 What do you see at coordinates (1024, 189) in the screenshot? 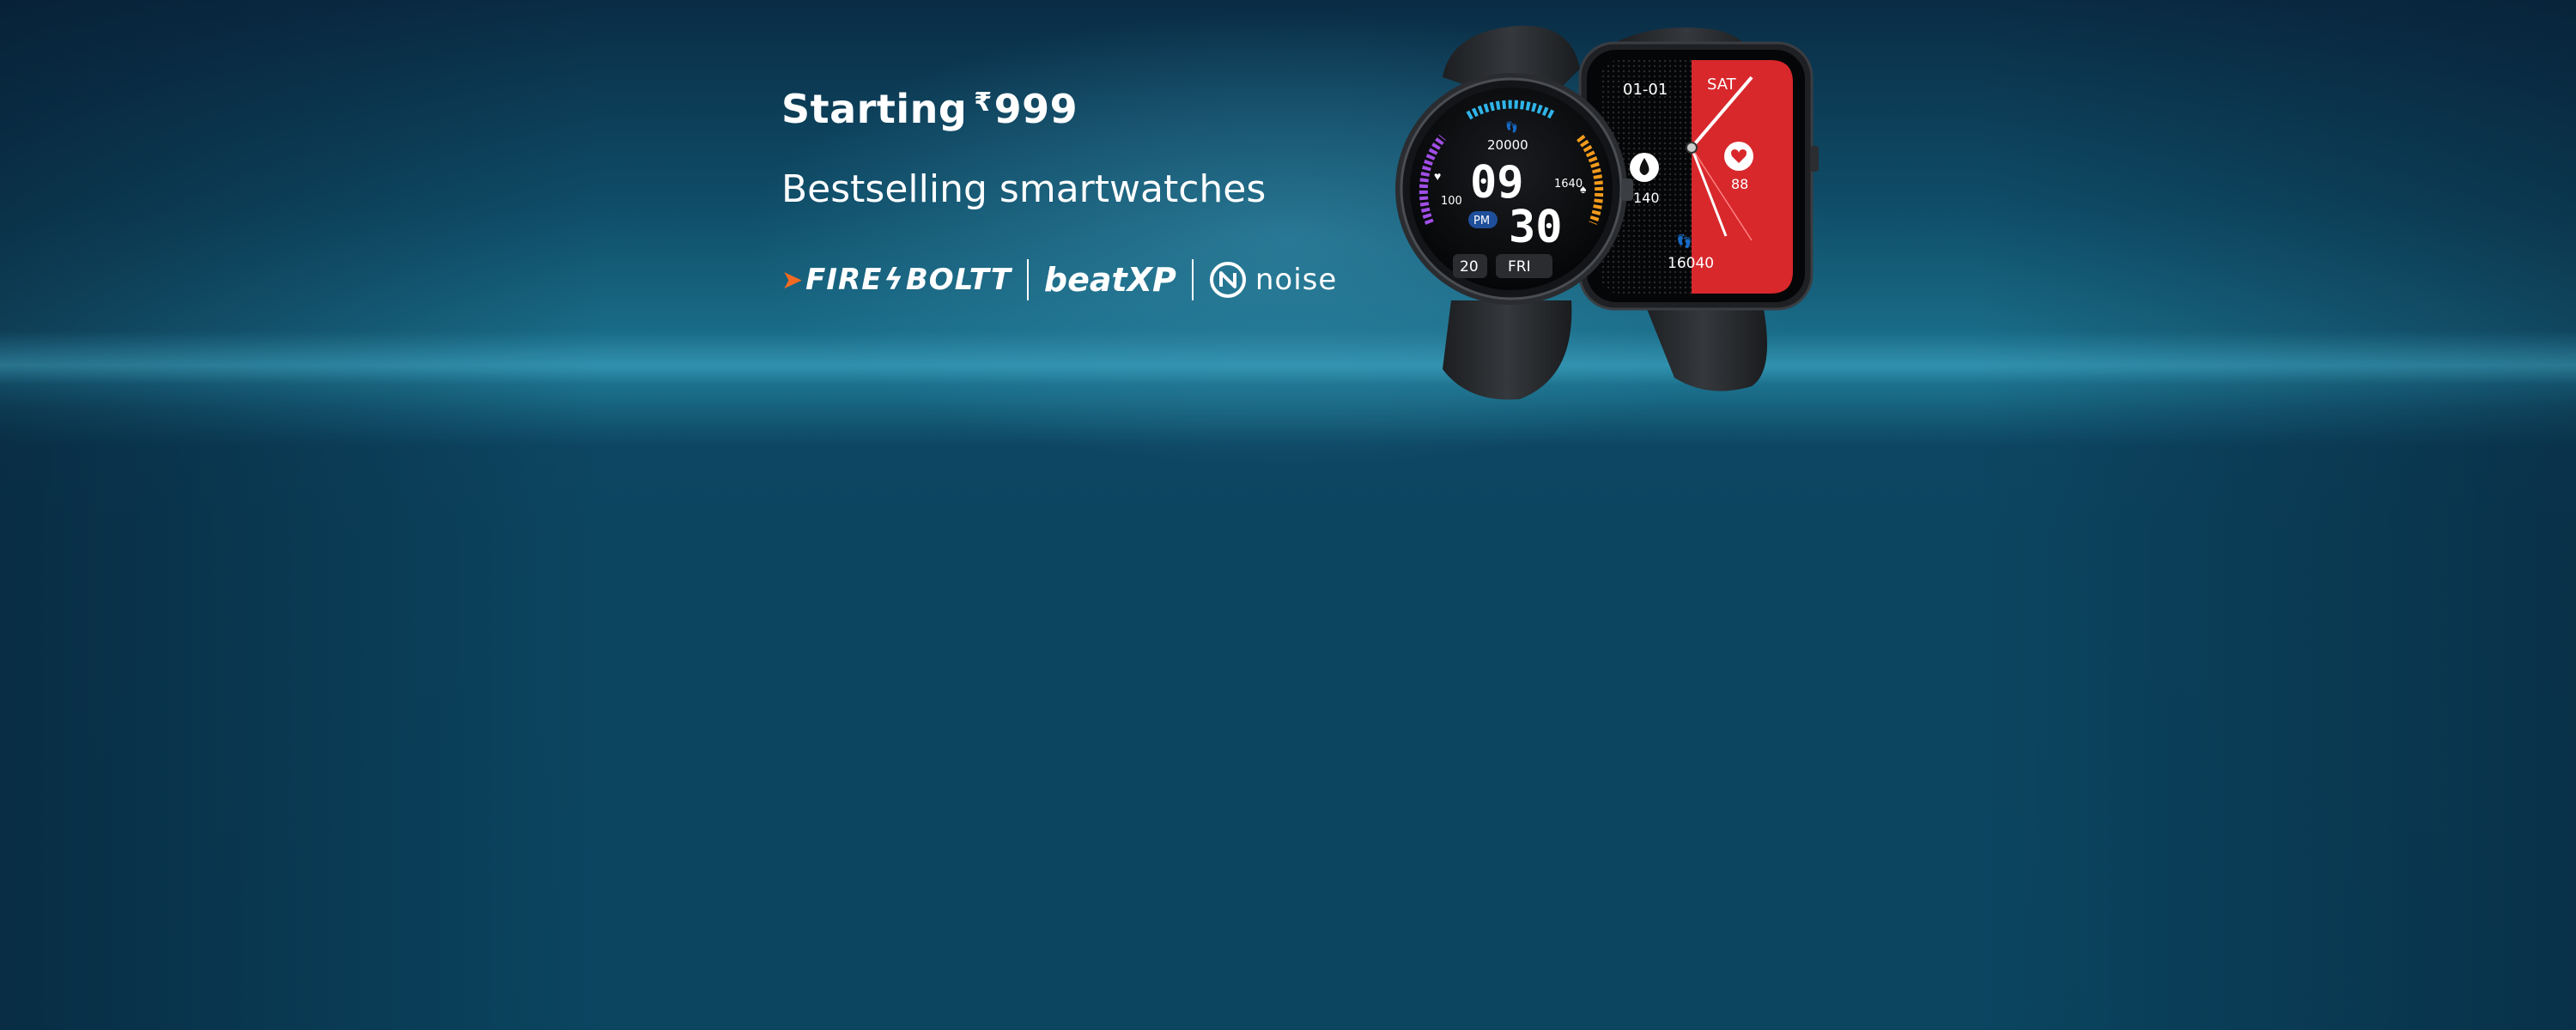
I see `banner-subtitle: Bestselling smartwatches` at bounding box center [1024, 189].